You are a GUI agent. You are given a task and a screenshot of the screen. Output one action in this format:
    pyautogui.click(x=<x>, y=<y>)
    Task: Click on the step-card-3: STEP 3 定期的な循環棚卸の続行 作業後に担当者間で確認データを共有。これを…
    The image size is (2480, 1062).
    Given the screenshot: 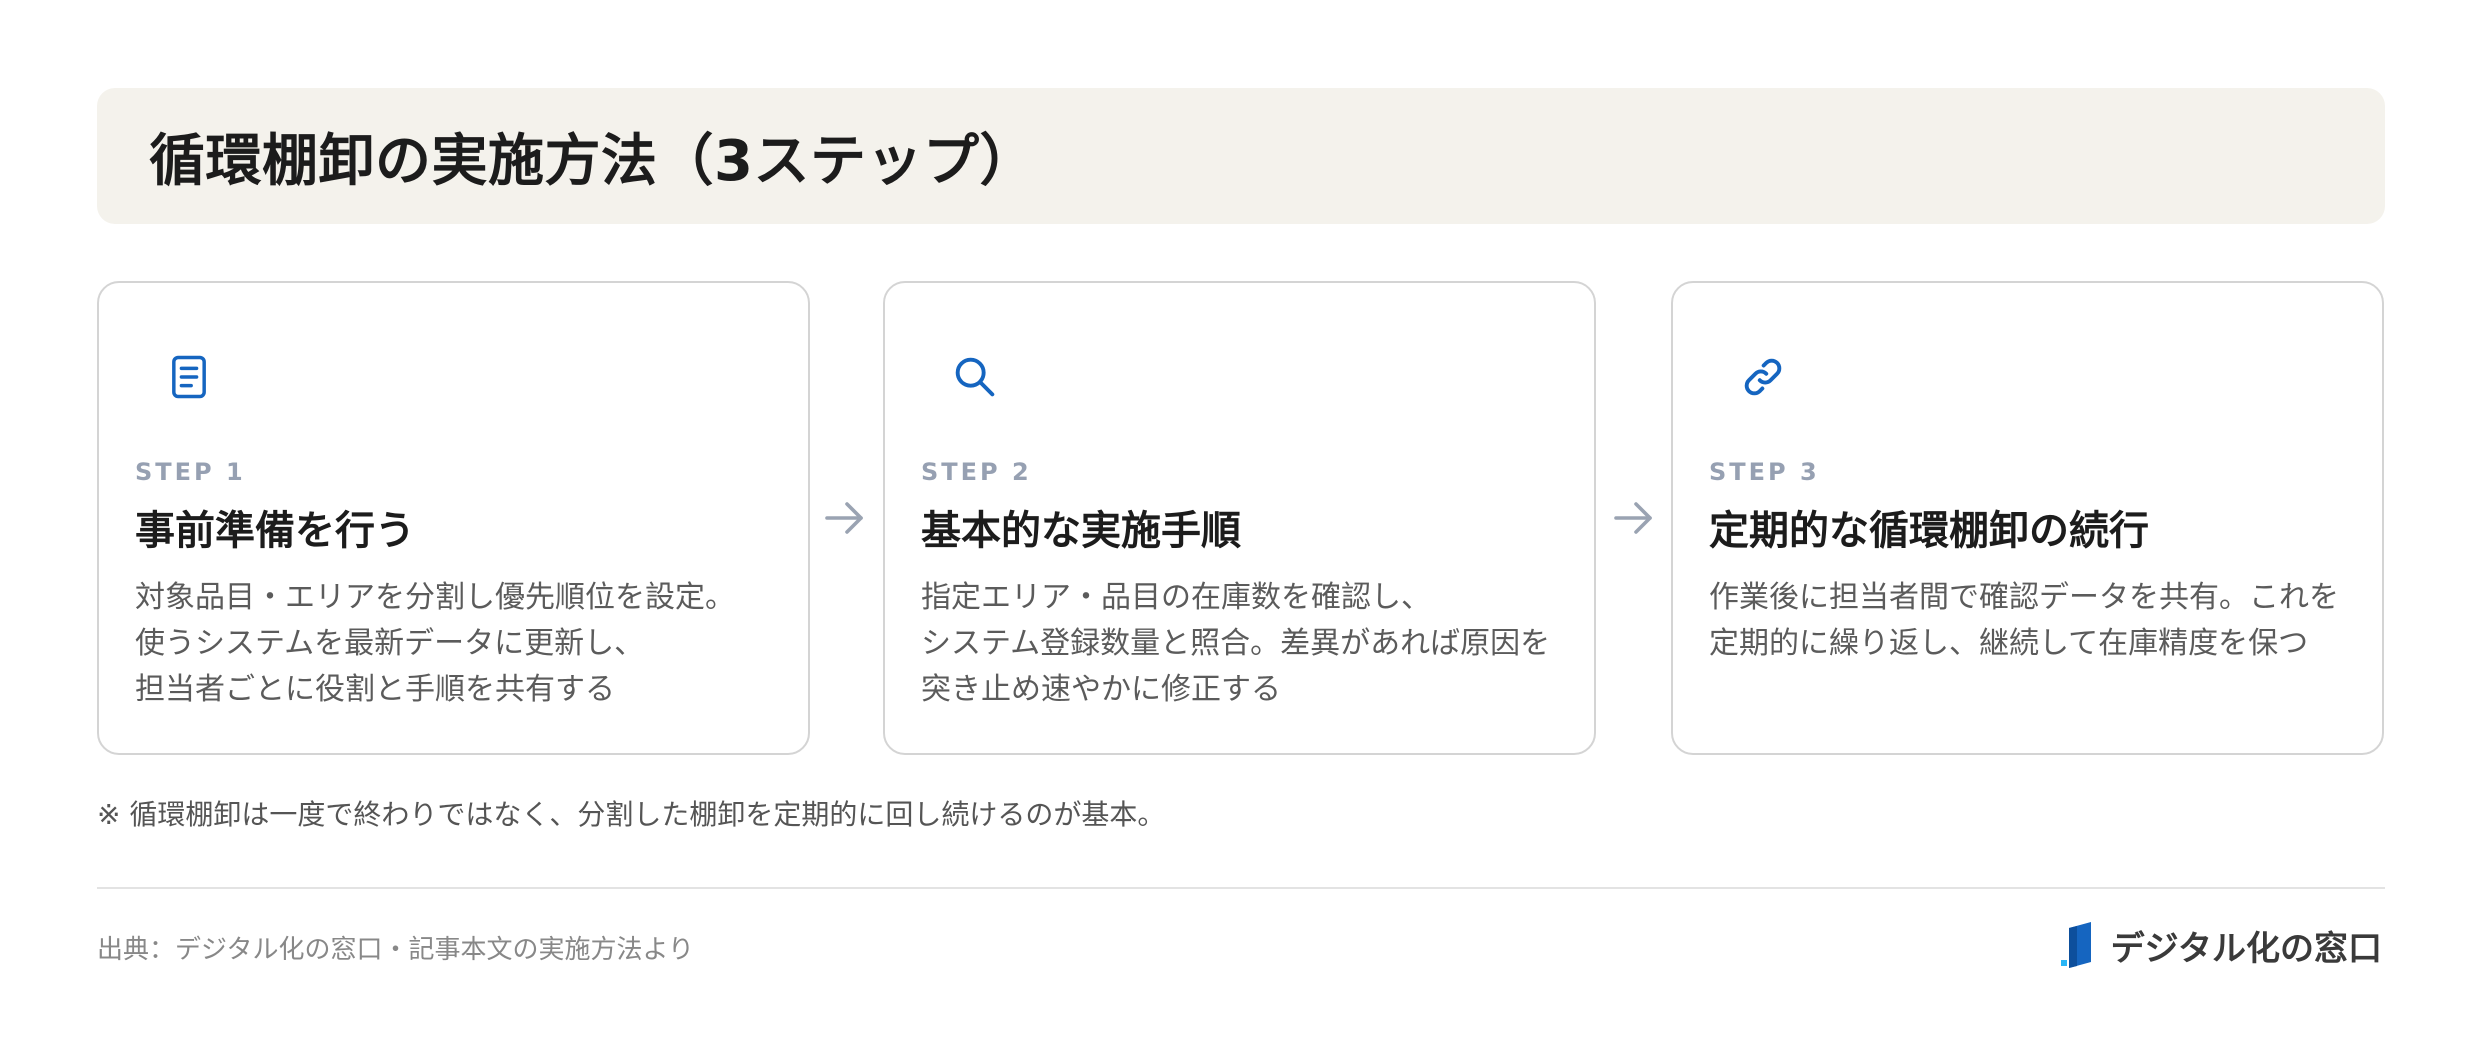 What is the action you would take?
    pyautogui.click(x=2027, y=518)
    